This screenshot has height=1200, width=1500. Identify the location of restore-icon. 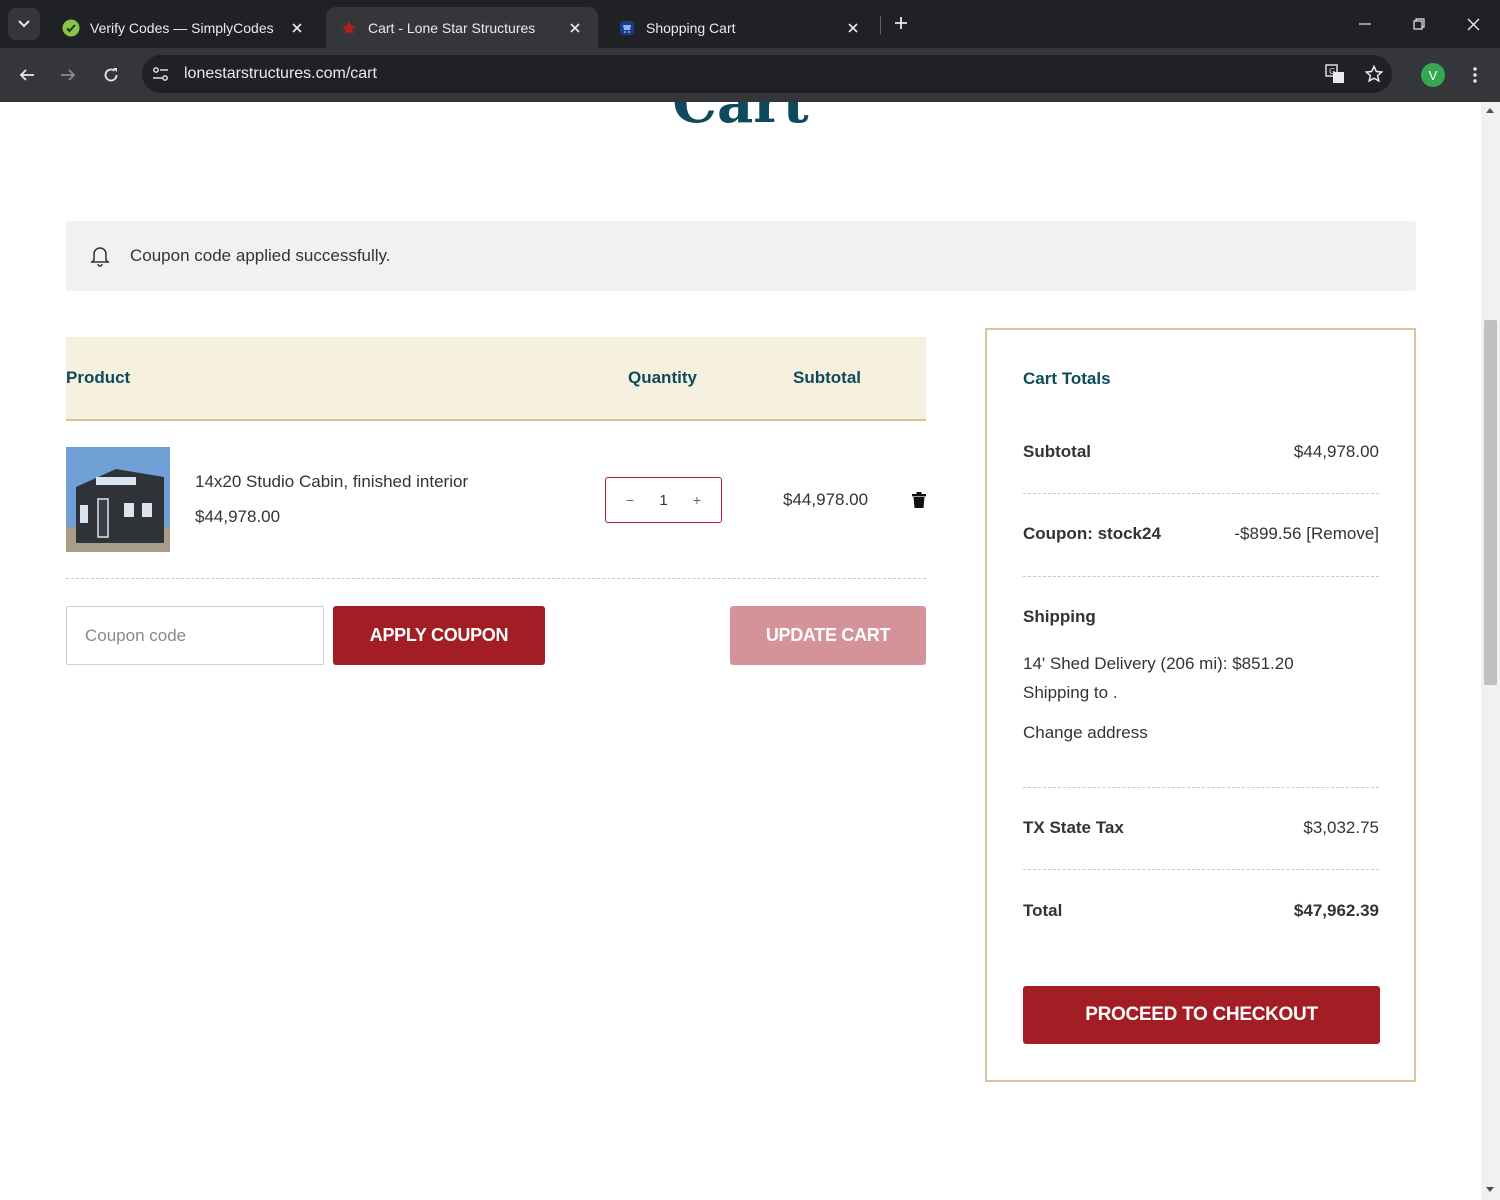
(1419, 24).